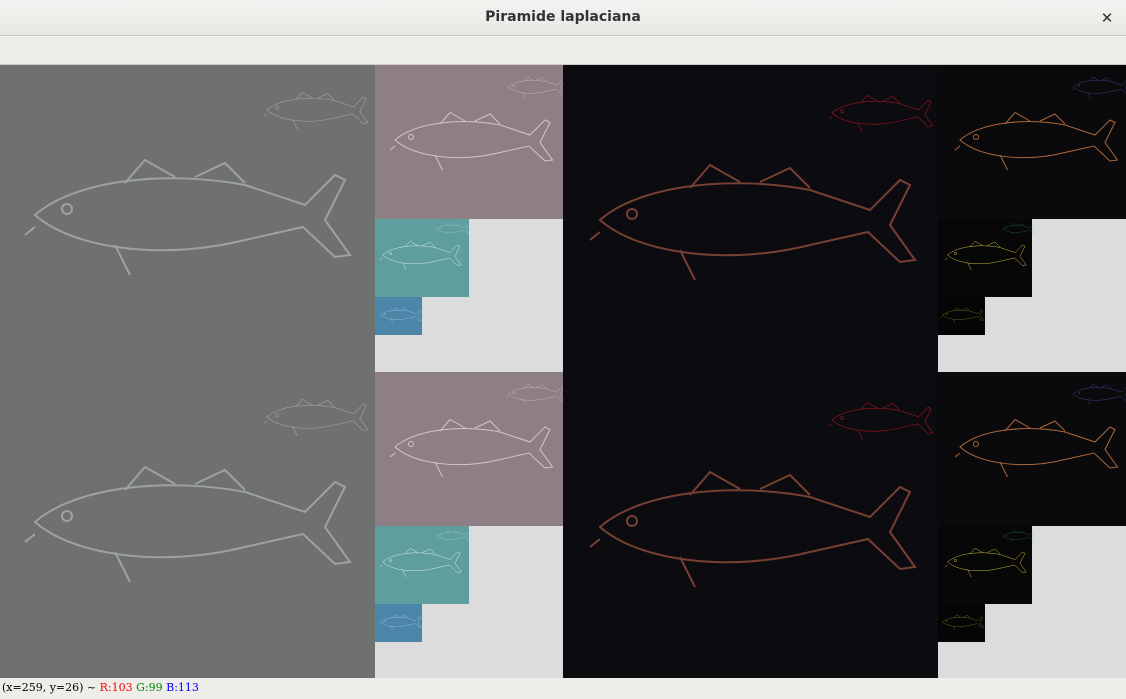  Describe the element at coordinates (563, 51) in the screenshot. I see `toolbar` at that location.